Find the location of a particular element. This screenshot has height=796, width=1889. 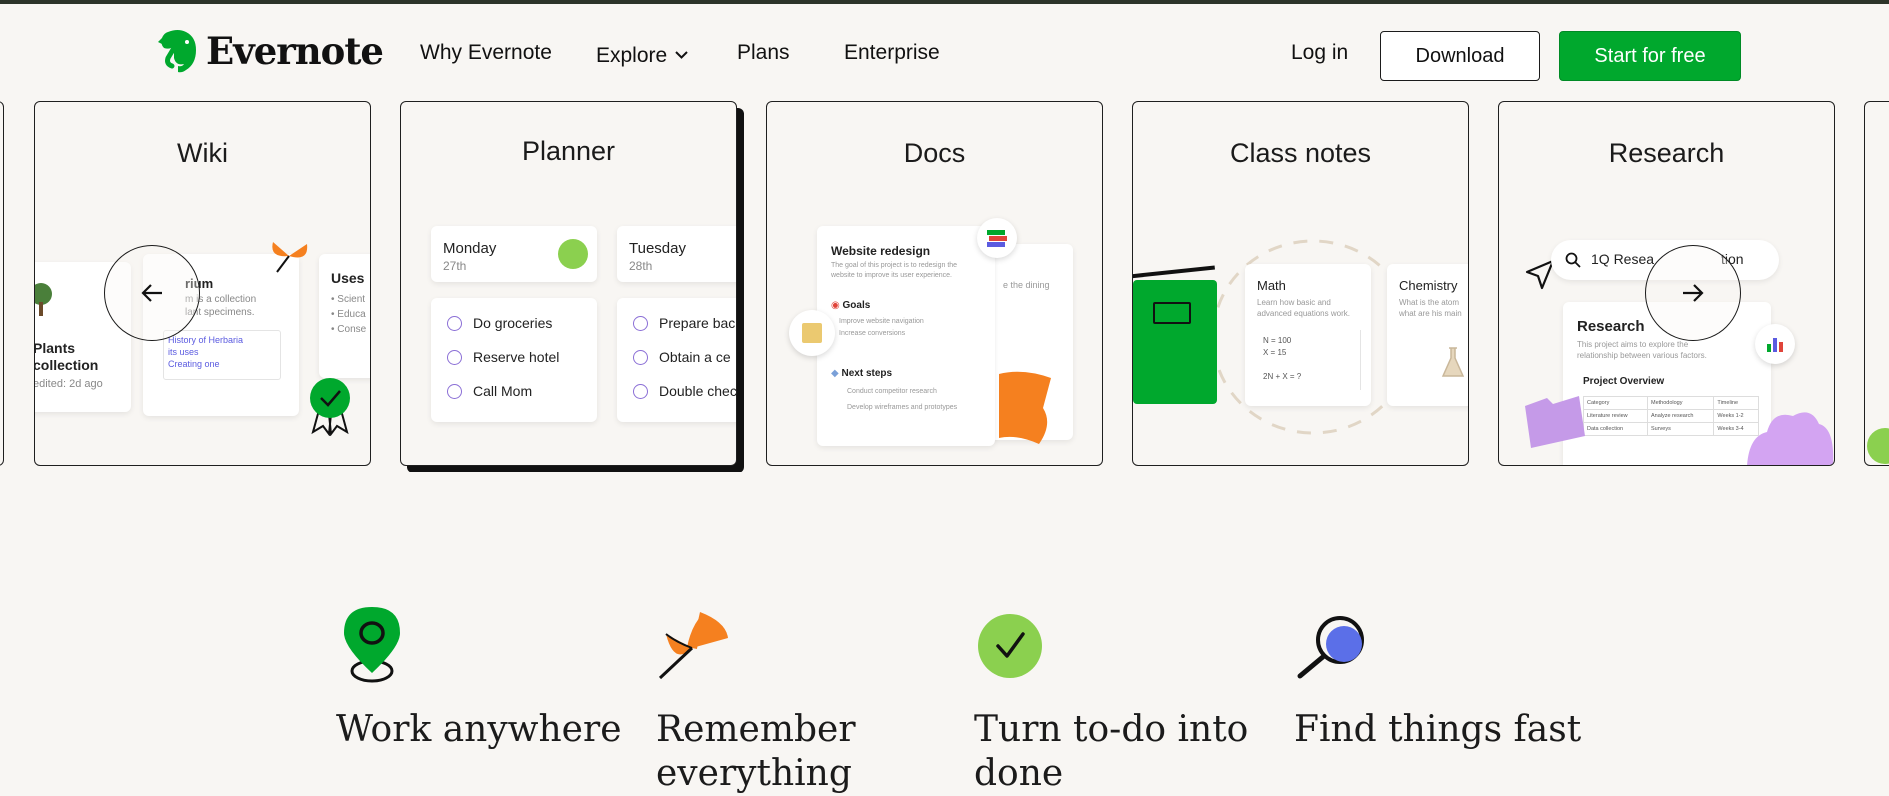

table-header-cell: Methodology is located at coordinates (1680, 403).